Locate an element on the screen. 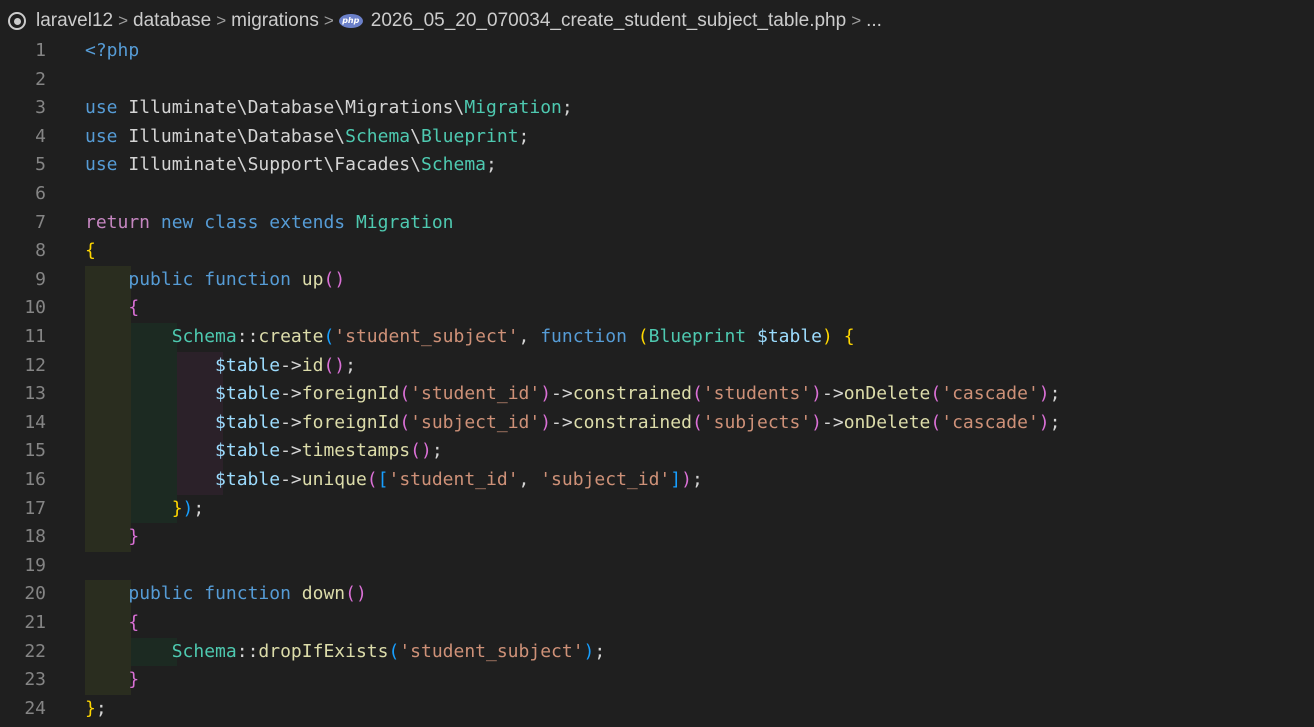 The image size is (1314, 727). line-number: 12 is located at coordinates (35, 365).